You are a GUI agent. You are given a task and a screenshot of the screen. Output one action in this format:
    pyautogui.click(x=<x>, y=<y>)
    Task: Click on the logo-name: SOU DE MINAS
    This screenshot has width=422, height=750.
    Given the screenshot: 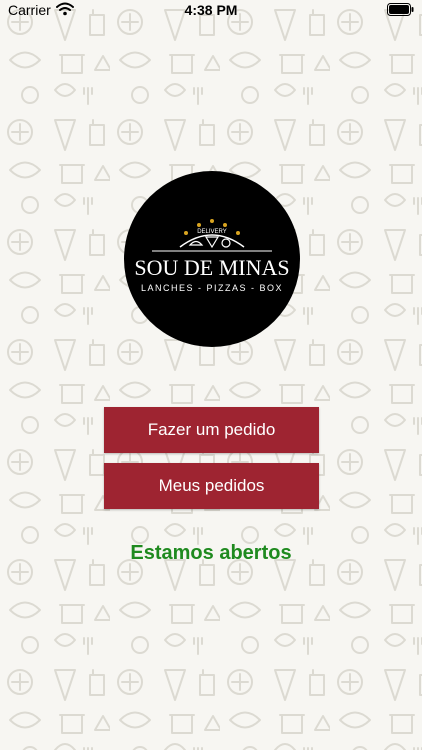 What is the action you would take?
    pyautogui.click(x=211, y=267)
    